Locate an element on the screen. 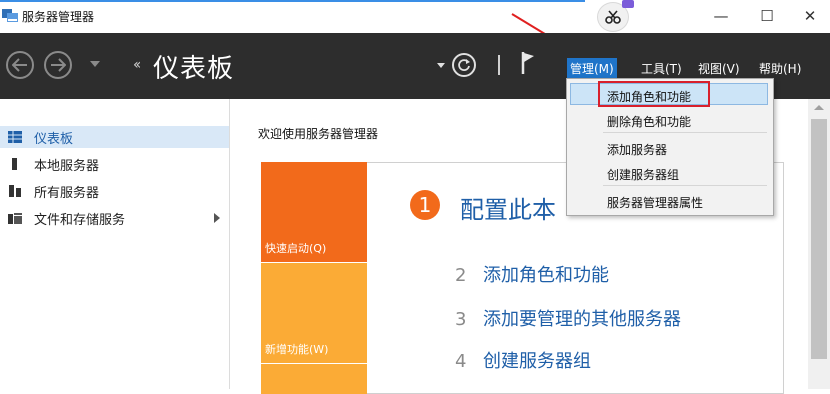 The image size is (830, 394). storage-icon is located at coordinates (15, 218).